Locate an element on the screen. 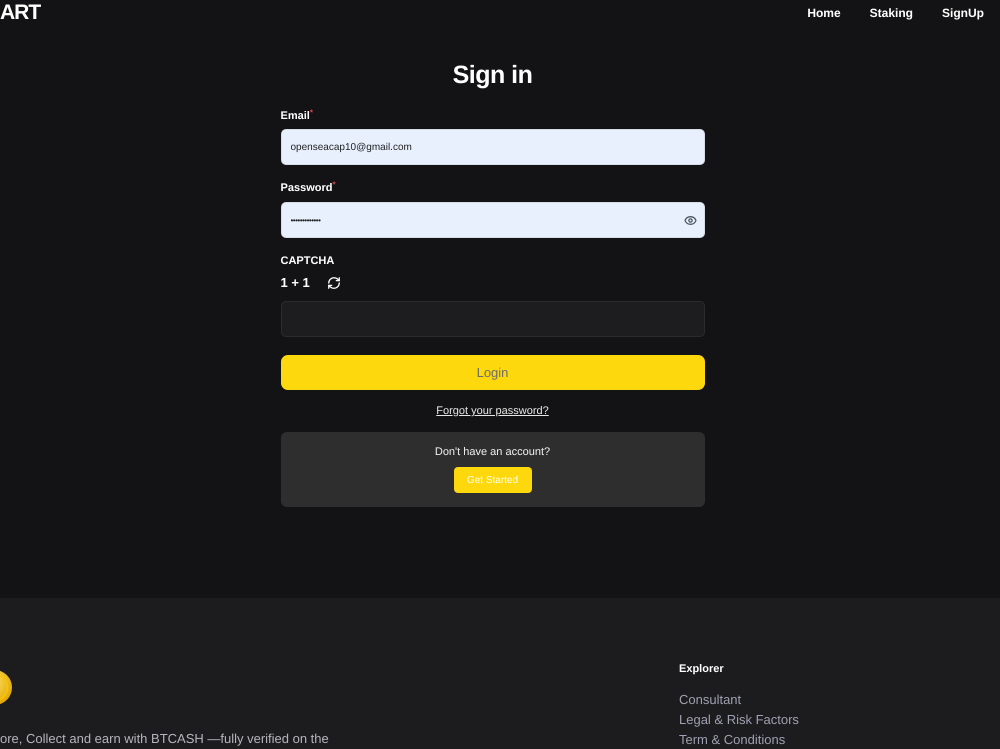  page-title: Sign in is located at coordinates (493, 75).